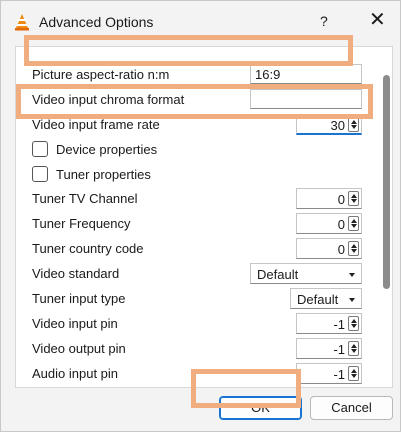  I want to click on tuner-country-code-label: Tuner country code, so click(88, 248).